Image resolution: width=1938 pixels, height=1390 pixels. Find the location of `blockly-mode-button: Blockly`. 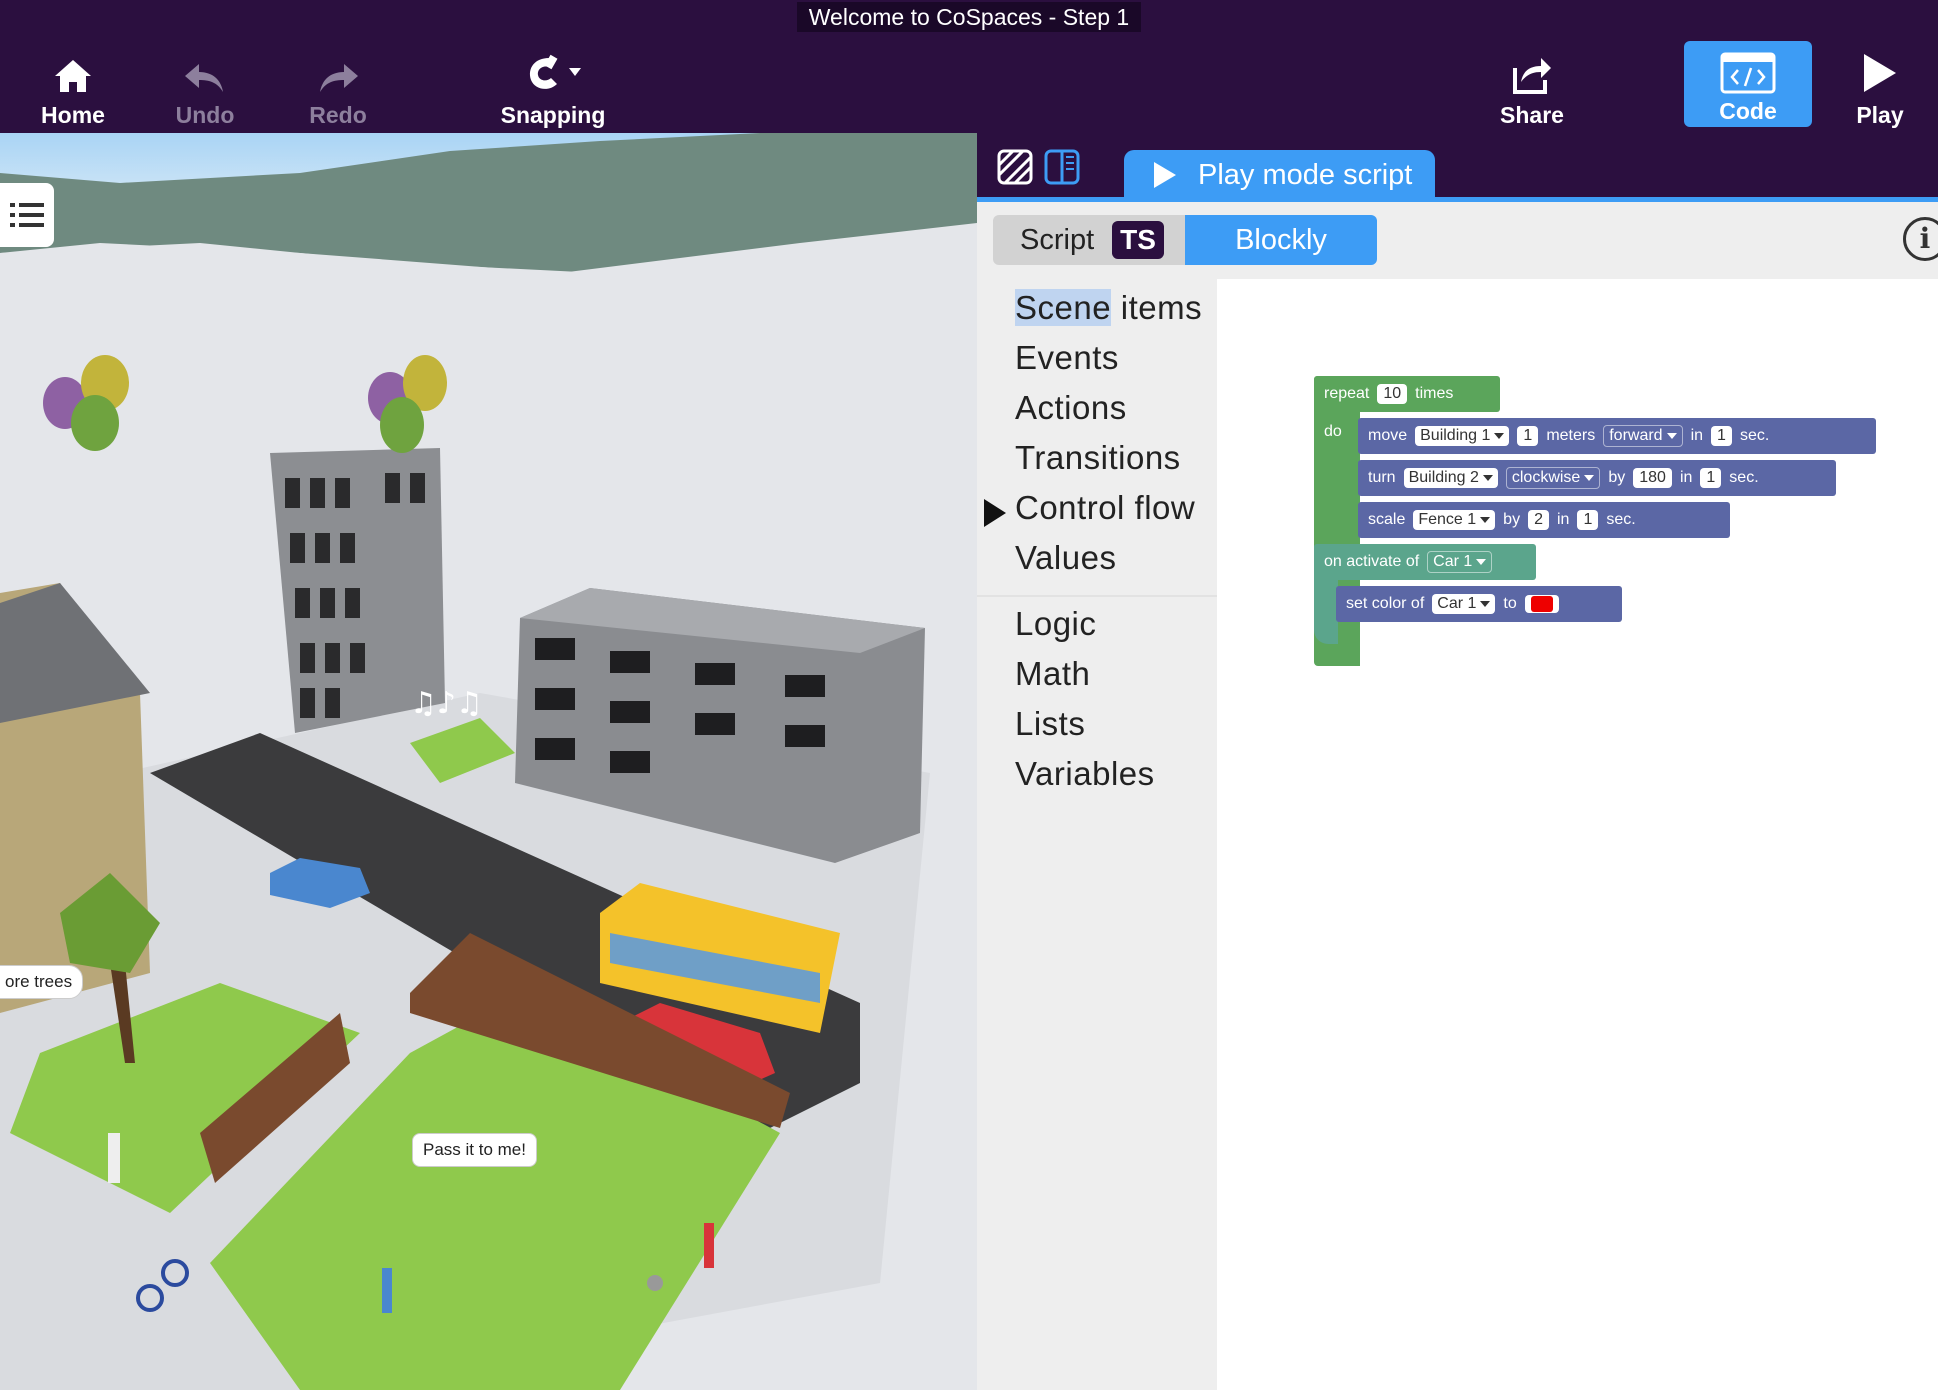

blockly-mode-button: Blockly is located at coordinates (1281, 240).